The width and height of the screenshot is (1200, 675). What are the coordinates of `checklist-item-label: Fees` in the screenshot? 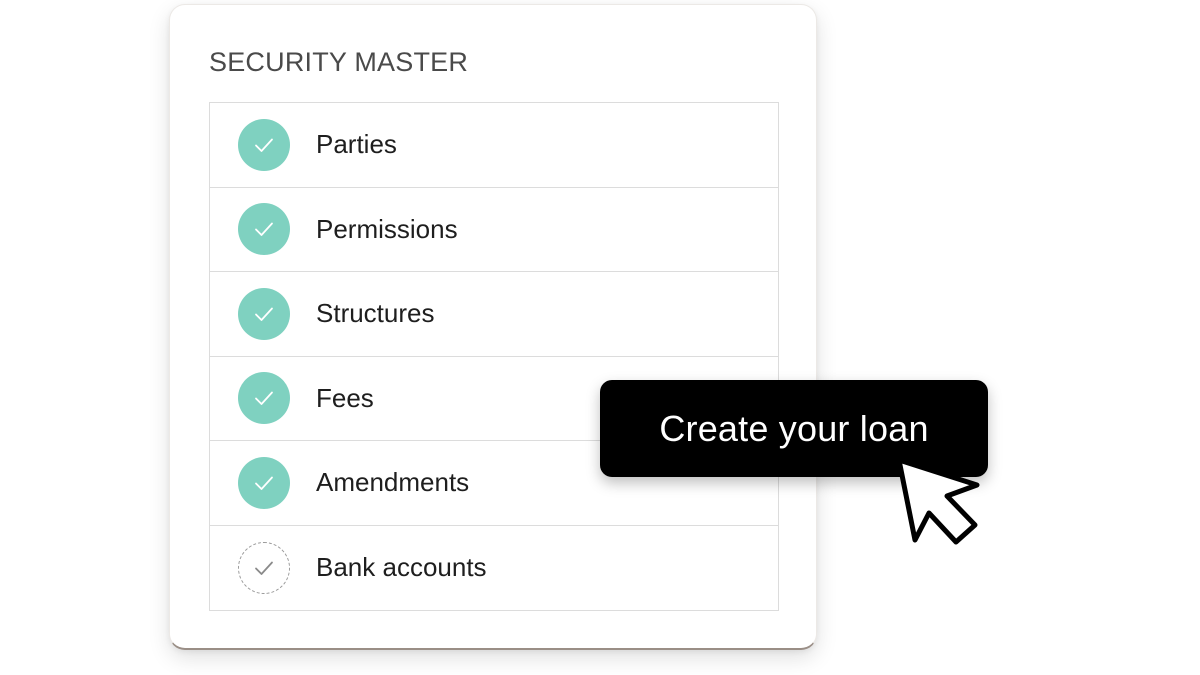 It's located at (345, 397).